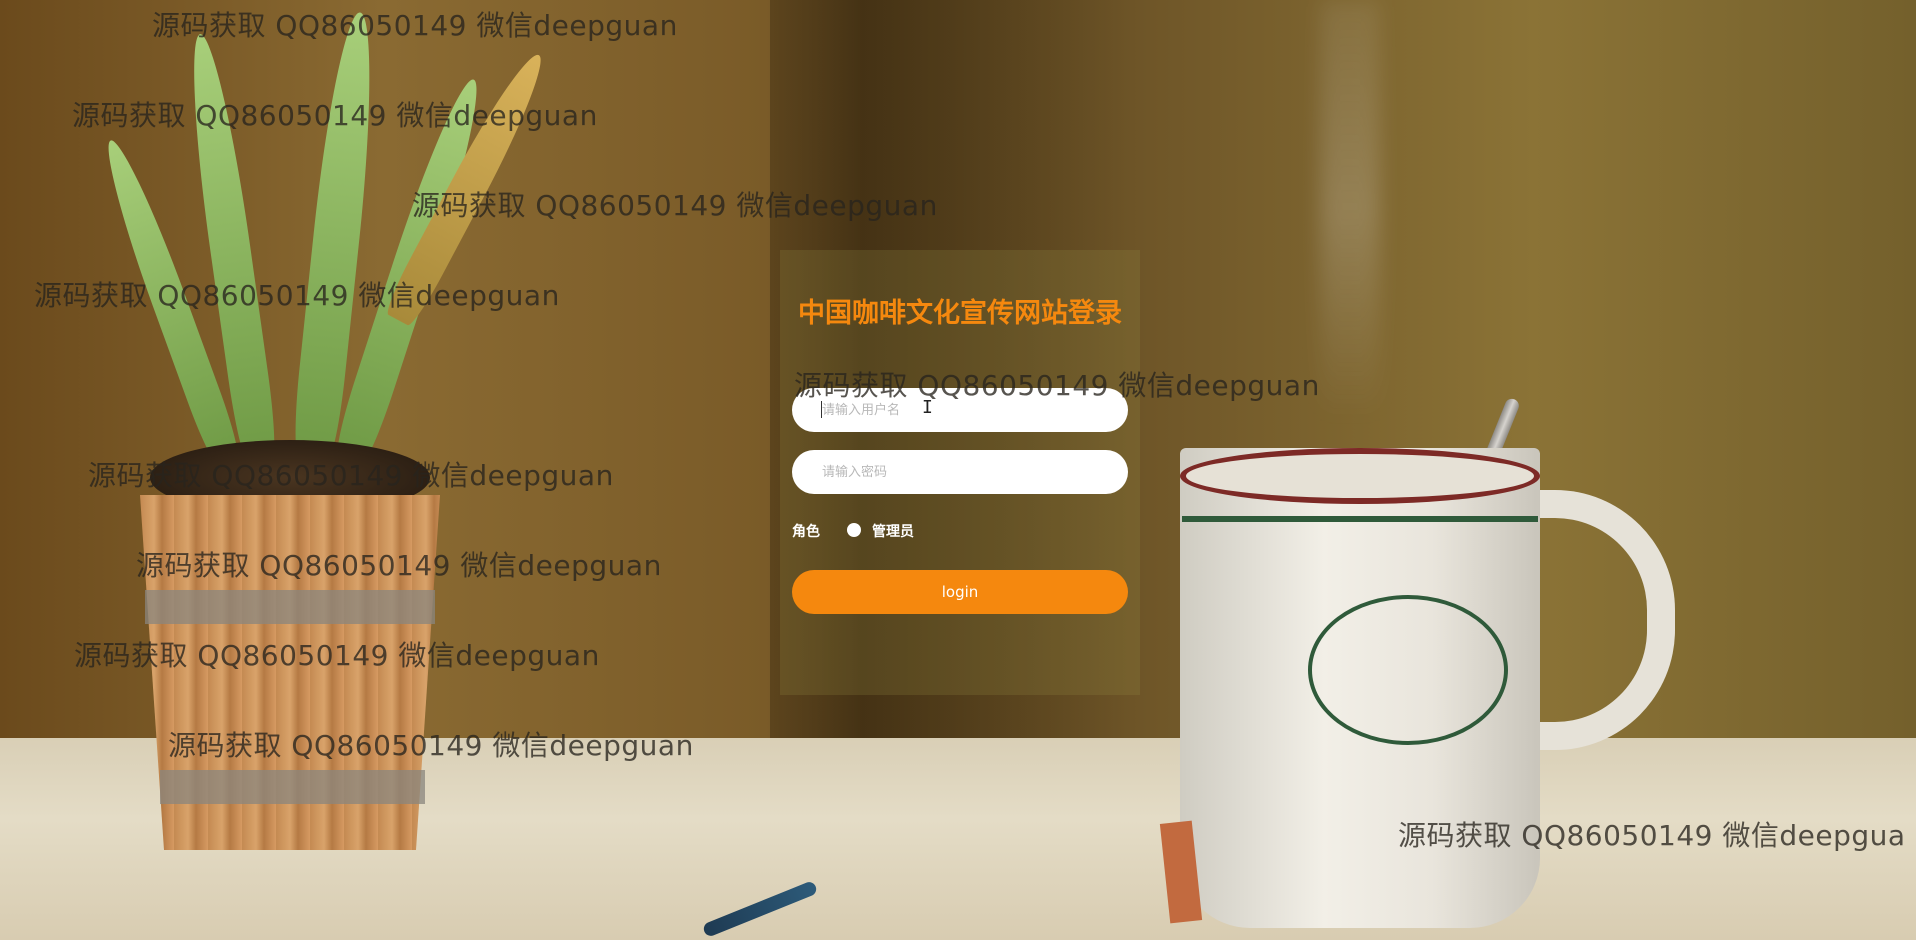  I want to click on login-button: login, so click(960, 592).